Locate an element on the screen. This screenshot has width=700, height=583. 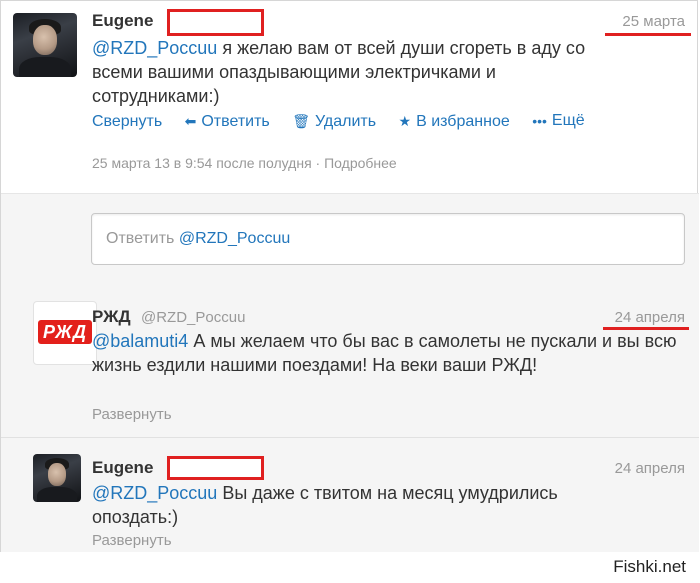
more-button: ••• Ещё is located at coordinates (558, 121).